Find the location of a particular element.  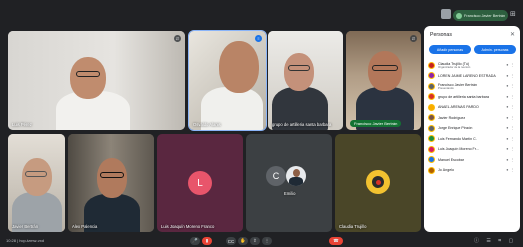

participant-row: LOREN JAIME LARENO ESTRADA ● ⋮ is located at coordinates (473, 76).